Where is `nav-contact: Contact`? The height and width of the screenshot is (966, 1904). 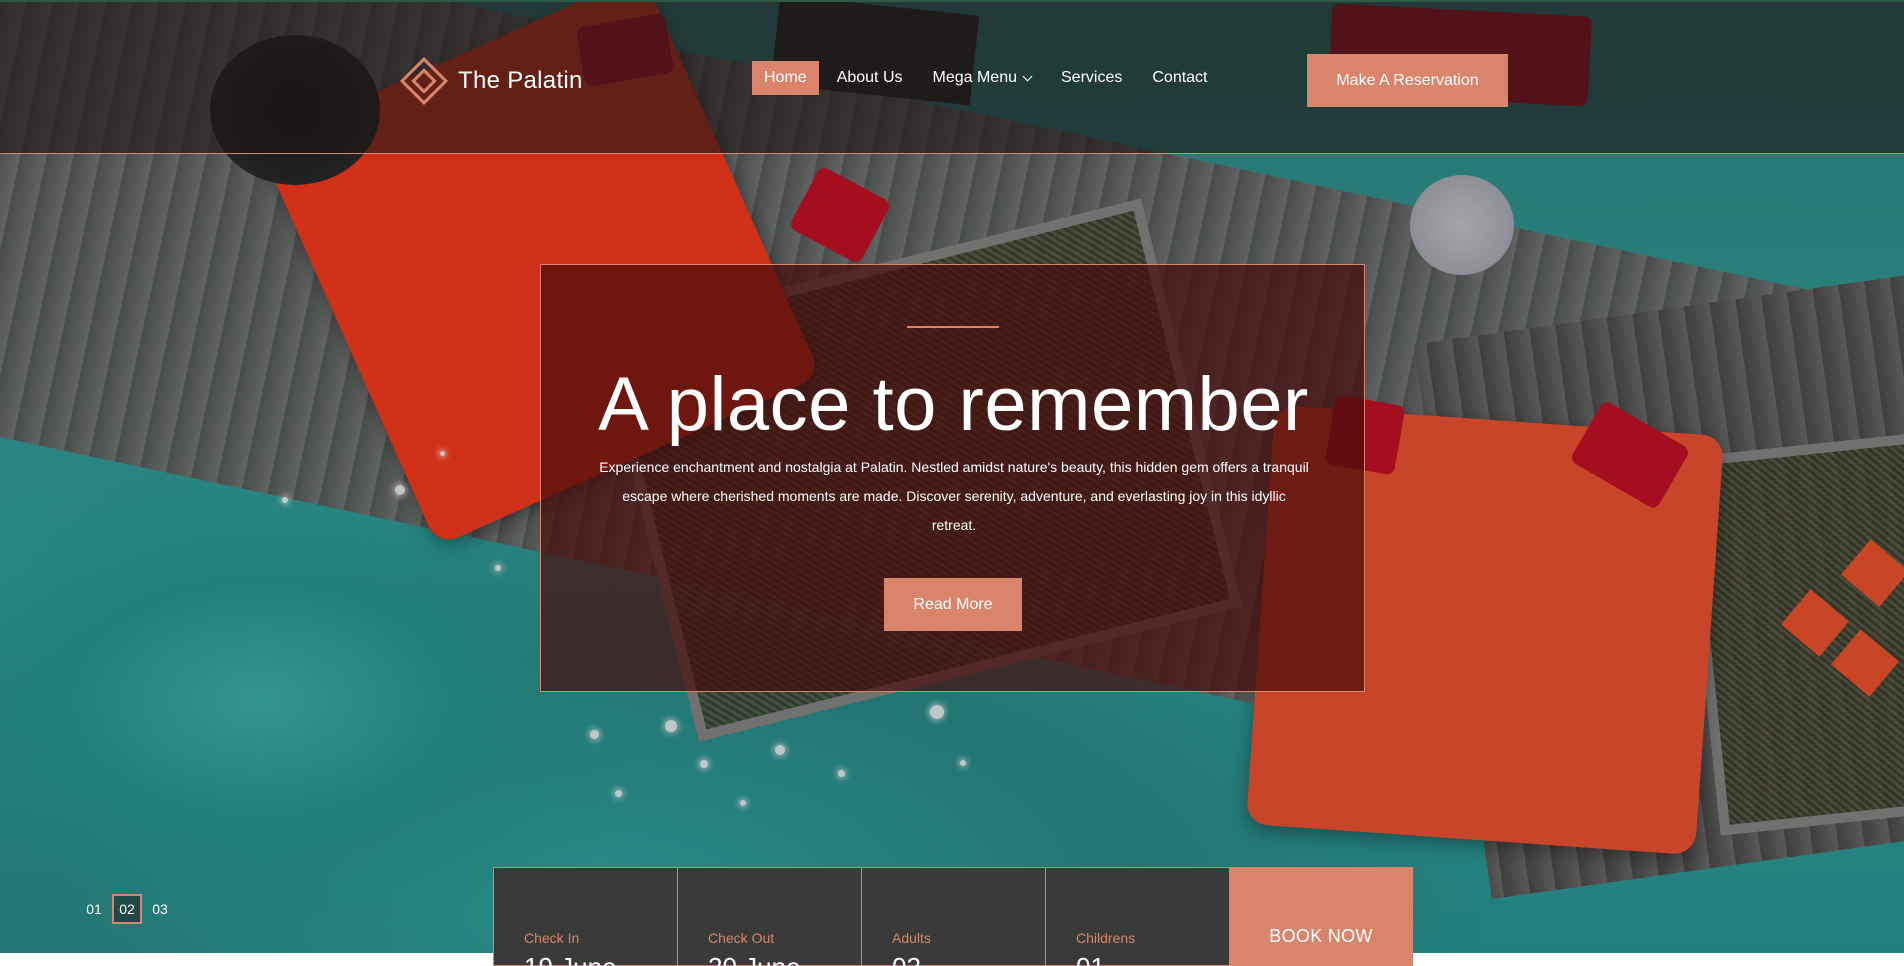 nav-contact: Contact is located at coordinates (1179, 78).